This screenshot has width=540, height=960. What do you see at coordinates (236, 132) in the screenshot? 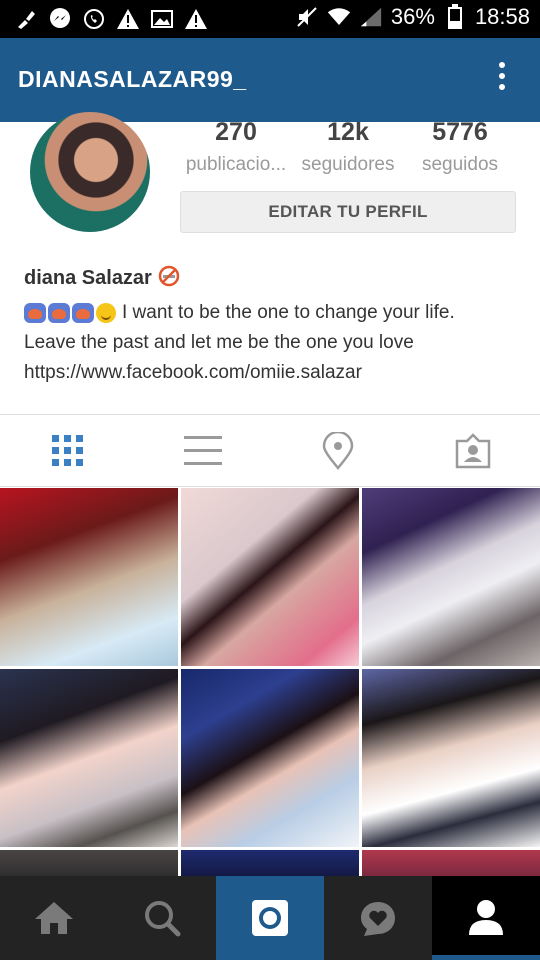
I see `stat-value: 270` at bounding box center [236, 132].